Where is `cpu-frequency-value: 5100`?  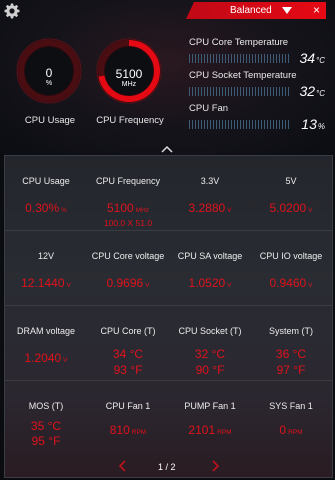
cpu-frequency-value: 5100 is located at coordinates (129, 74).